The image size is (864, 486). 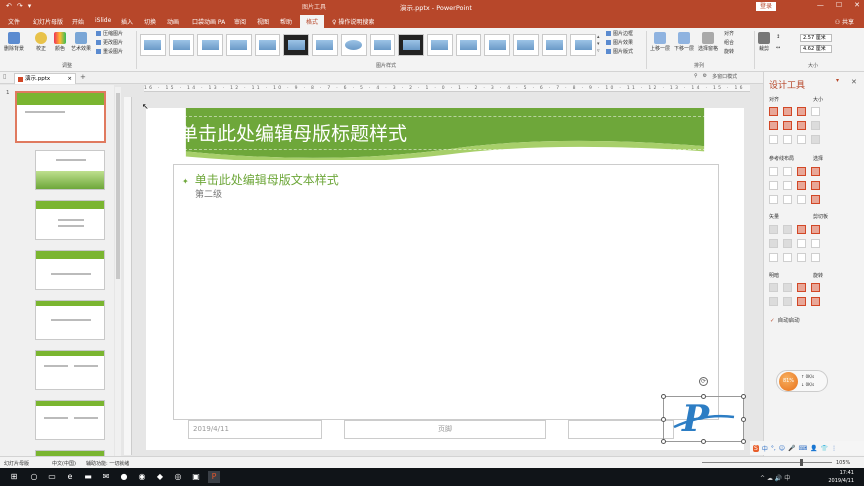 I want to click on powerpoint-taskbar-icon: P, so click(x=214, y=477).